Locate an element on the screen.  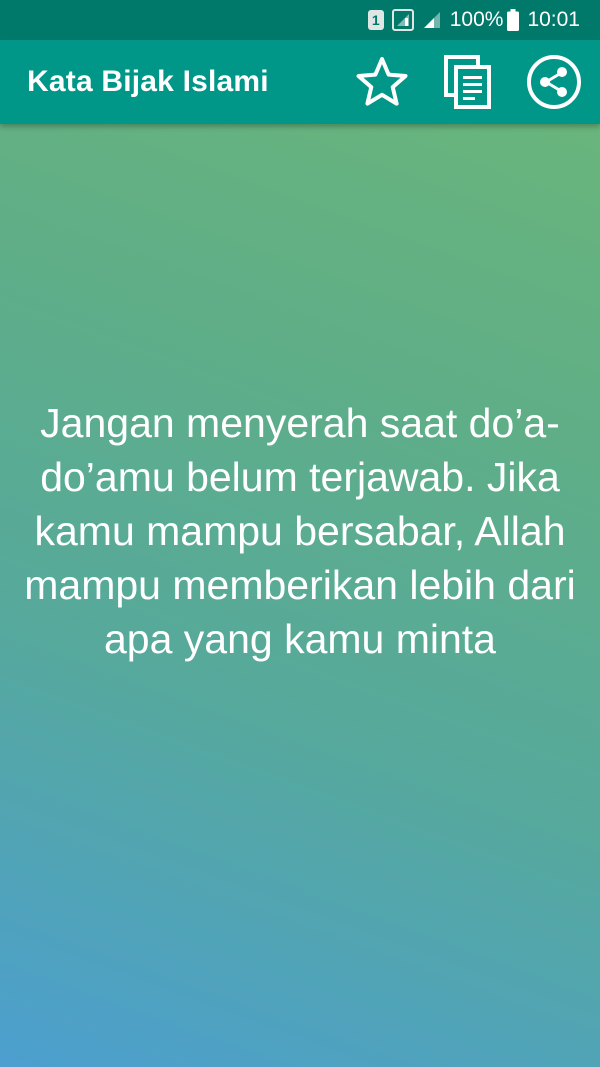
copy-icon is located at coordinates (467, 82).